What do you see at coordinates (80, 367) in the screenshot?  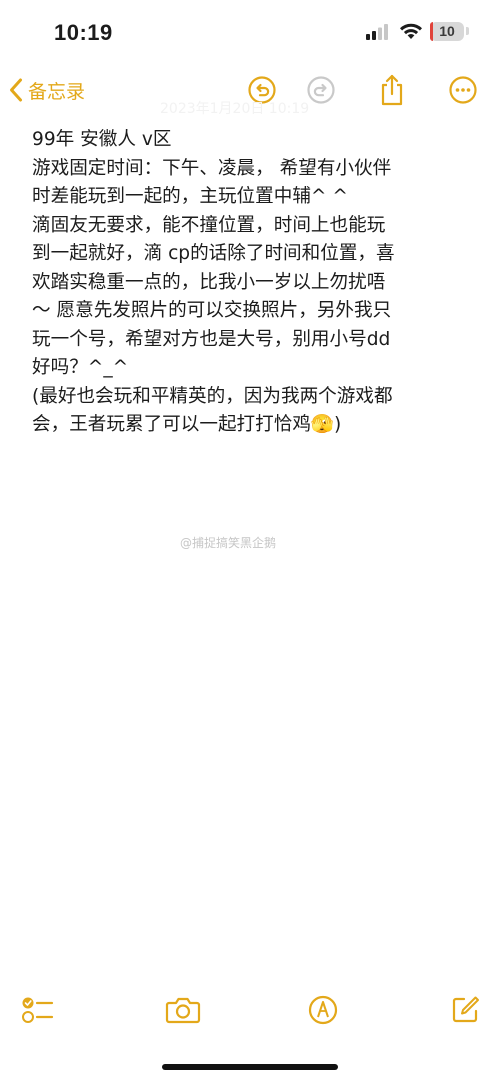 I see `note-line: 好吗？^_^` at bounding box center [80, 367].